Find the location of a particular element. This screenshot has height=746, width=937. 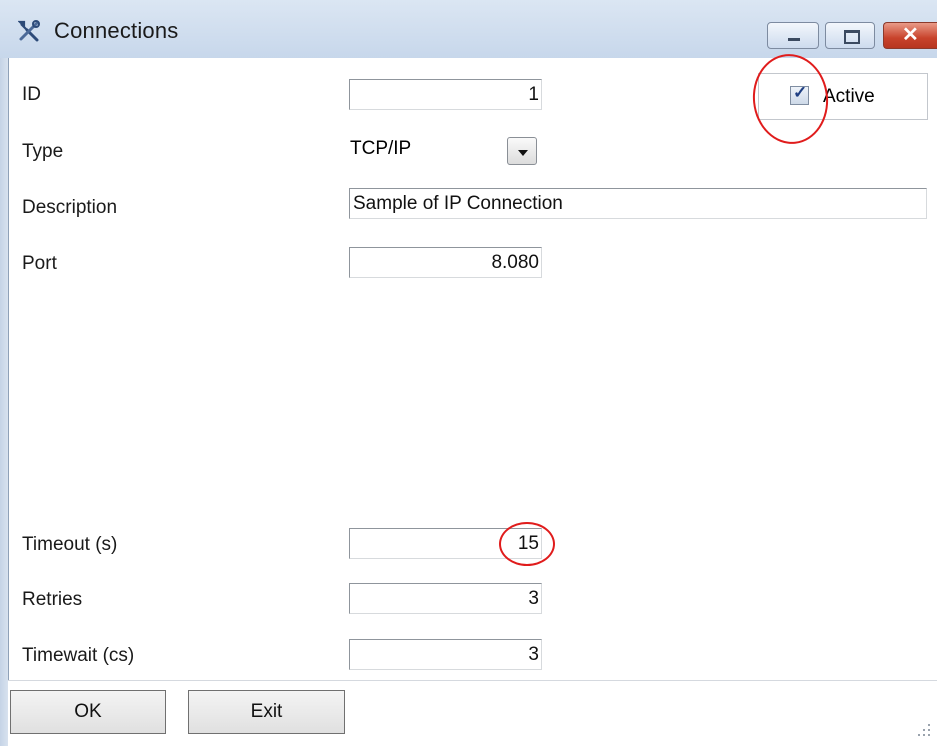

window-title: Connections is located at coordinates (116, 30).